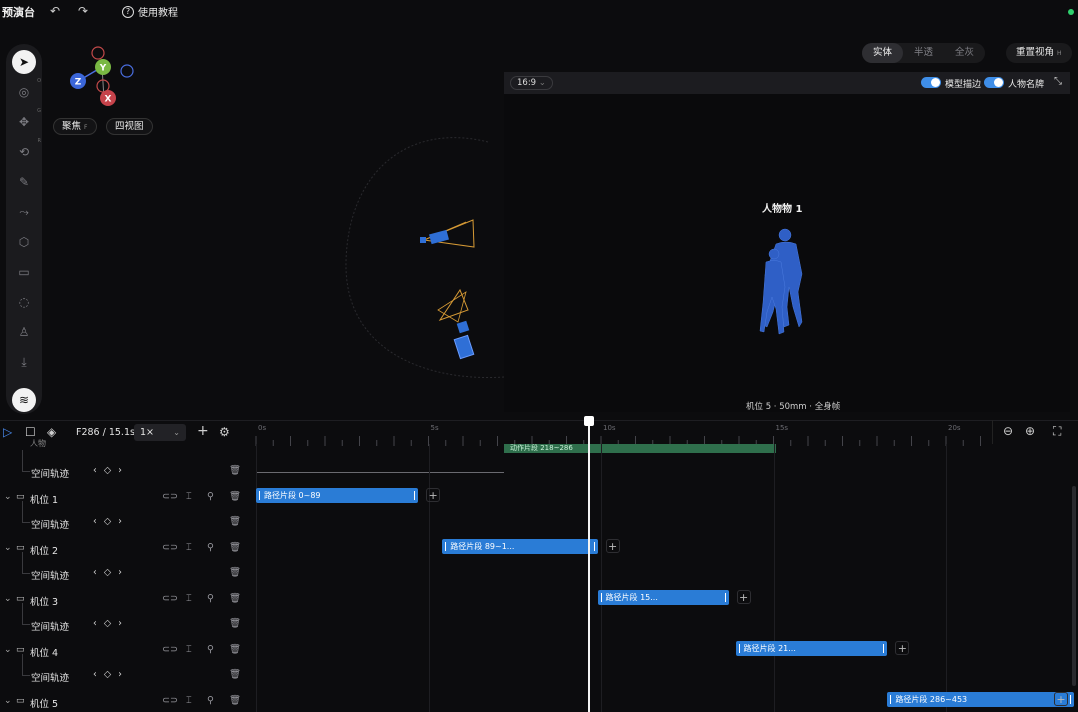 Image resolution: width=1078 pixels, height=712 pixels. Describe the element at coordinates (83, 11) in the screenshot. I see `redo-icon: ↷` at that location.